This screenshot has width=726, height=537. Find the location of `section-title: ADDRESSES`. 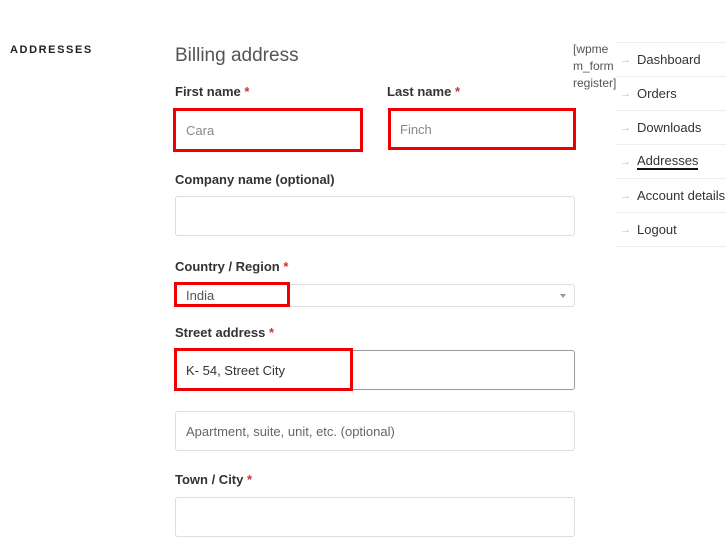

section-title: ADDRESSES is located at coordinates (51, 50).